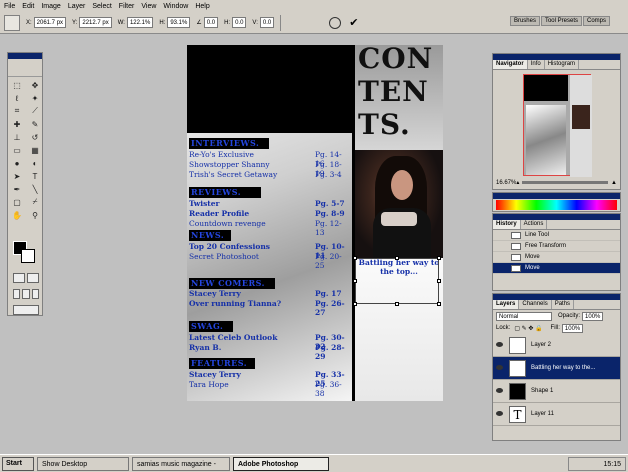 This screenshot has height=472, width=628. What do you see at coordinates (18, 463) in the screenshot?
I see `start-button: Start` at bounding box center [18, 463].